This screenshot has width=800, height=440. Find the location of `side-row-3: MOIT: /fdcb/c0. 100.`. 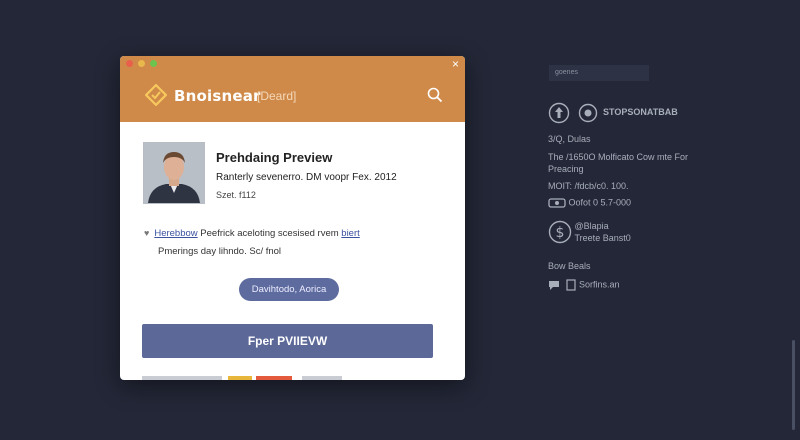

side-row-3: MOIT: /fdcb/c0. 100. is located at coordinates (588, 186).